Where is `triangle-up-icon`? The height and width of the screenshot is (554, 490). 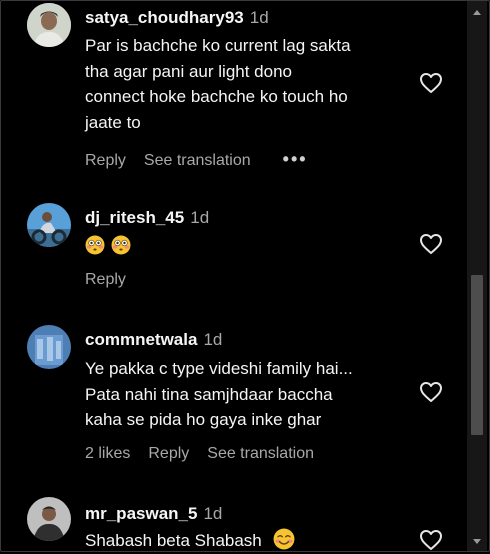
triangle-up-icon is located at coordinates (477, 12).